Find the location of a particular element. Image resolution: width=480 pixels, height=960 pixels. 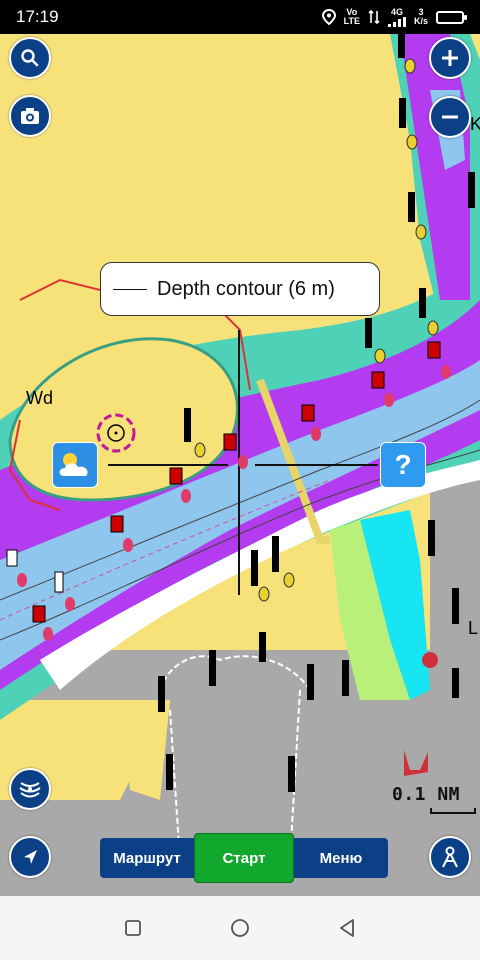

sonar-layers-button is located at coordinates (30, 789).